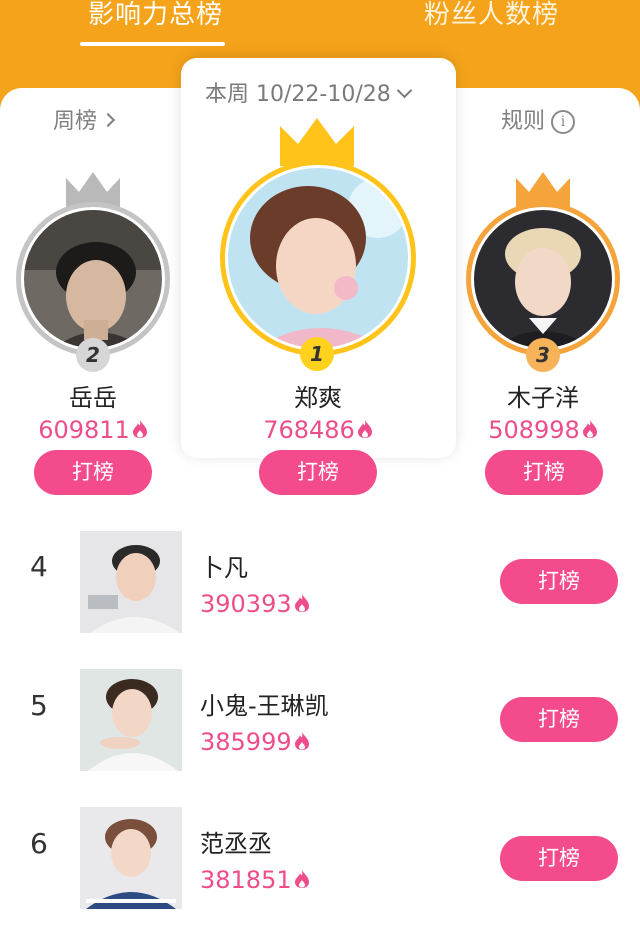  What do you see at coordinates (39, 705) in the screenshot?
I see `rank-number: 5` at bounding box center [39, 705].